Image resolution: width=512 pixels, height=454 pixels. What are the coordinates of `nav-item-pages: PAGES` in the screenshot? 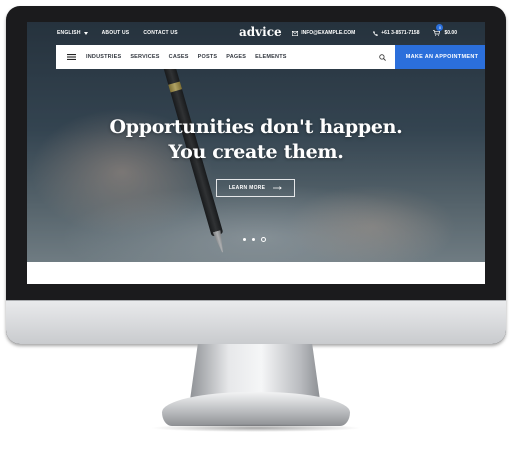 It's located at (236, 57).